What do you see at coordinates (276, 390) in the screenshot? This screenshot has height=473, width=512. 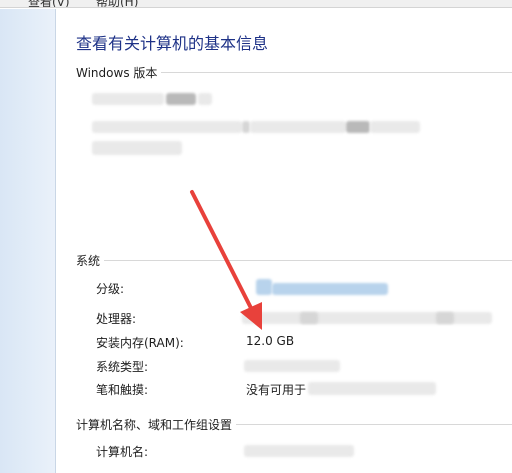 I see `pen-touch-value: 没有可用于` at bounding box center [276, 390].